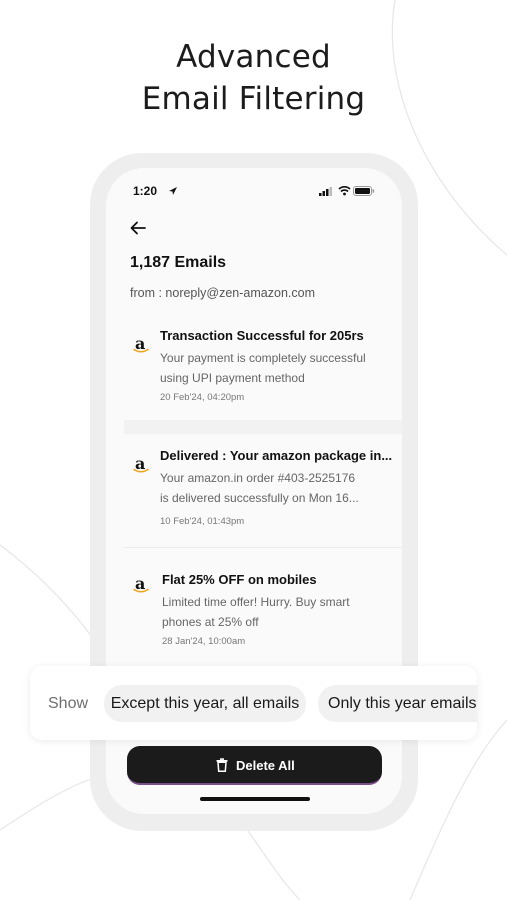 The image size is (507, 900). What do you see at coordinates (202, 397) in the screenshot?
I see `email-date: 20 Feb'24, 04:20pm` at bounding box center [202, 397].